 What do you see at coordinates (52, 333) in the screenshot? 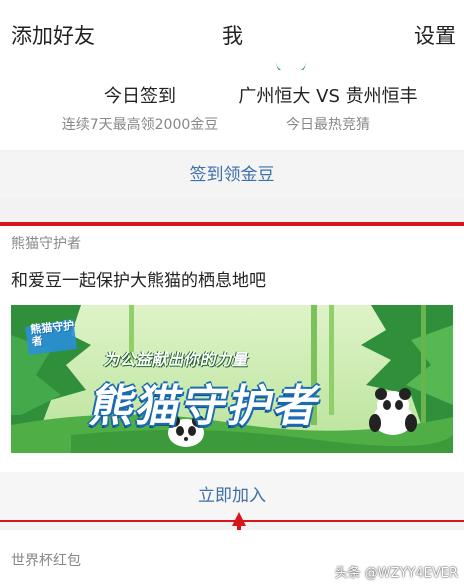
I see `banner-logo: 熊猫守护者` at bounding box center [52, 333].